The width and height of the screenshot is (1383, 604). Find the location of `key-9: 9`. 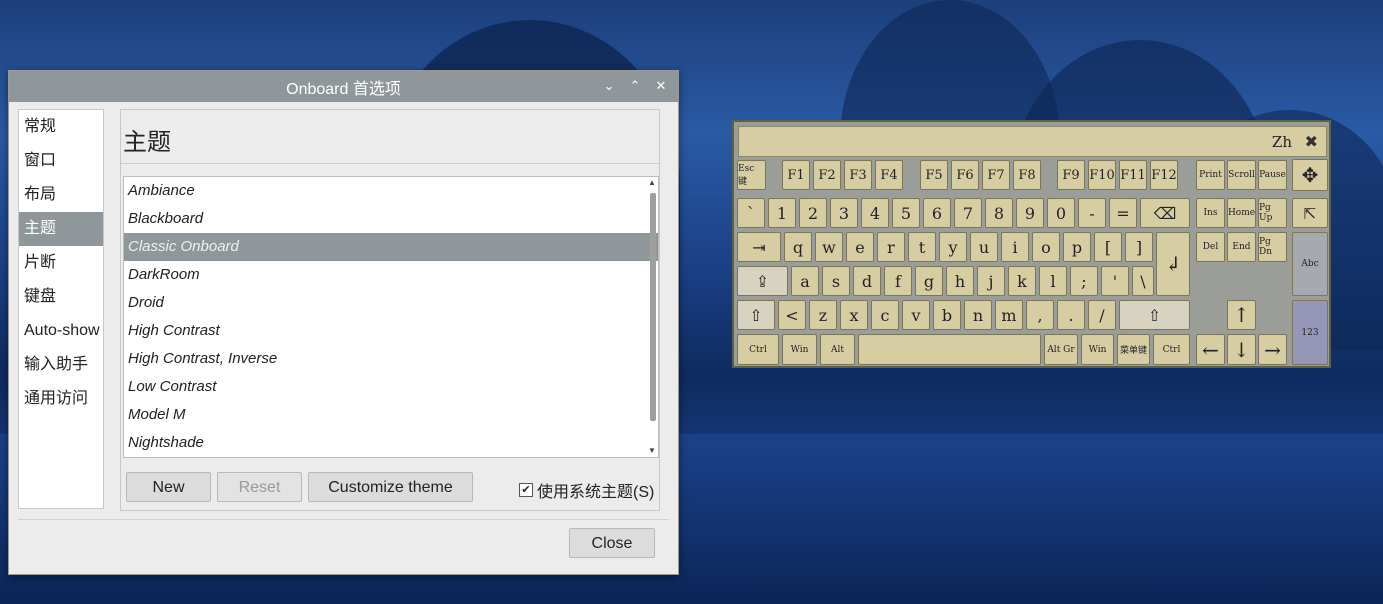

key-9: 9 is located at coordinates (1030, 213).